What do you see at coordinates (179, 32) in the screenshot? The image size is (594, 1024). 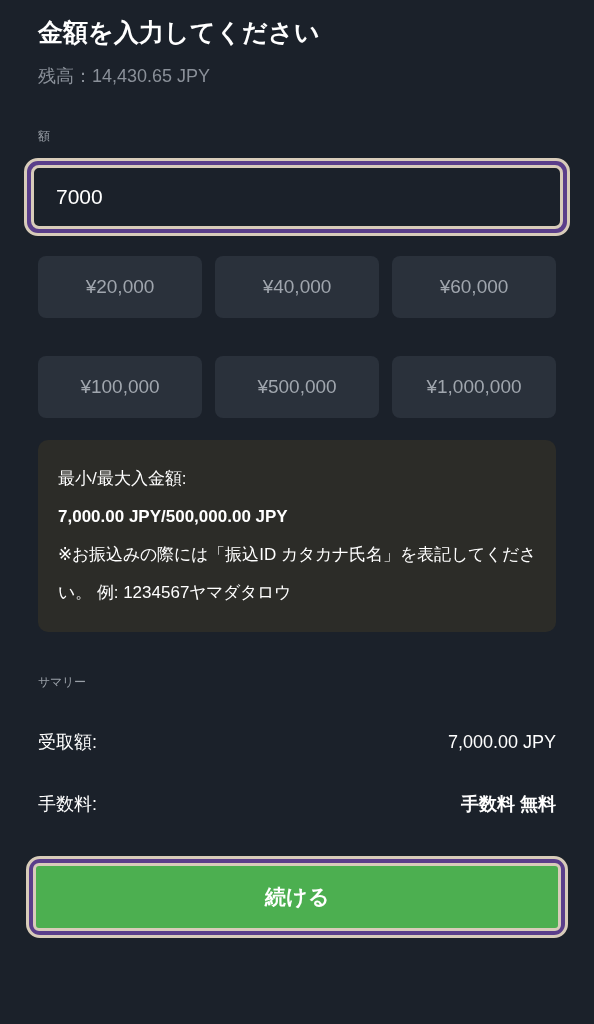 I see `page-title: 金額を入力してください` at bounding box center [179, 32].